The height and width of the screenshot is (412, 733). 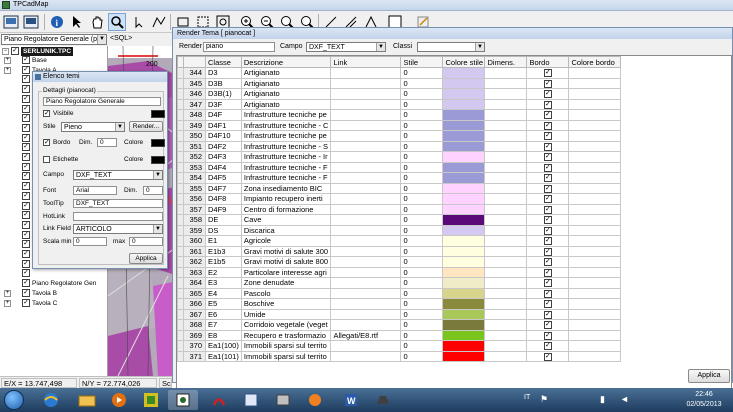 What do you see at coordinates (223, 293) in the screenshot?
I see `cell-classe: E4` at bounding box center [223, 293].